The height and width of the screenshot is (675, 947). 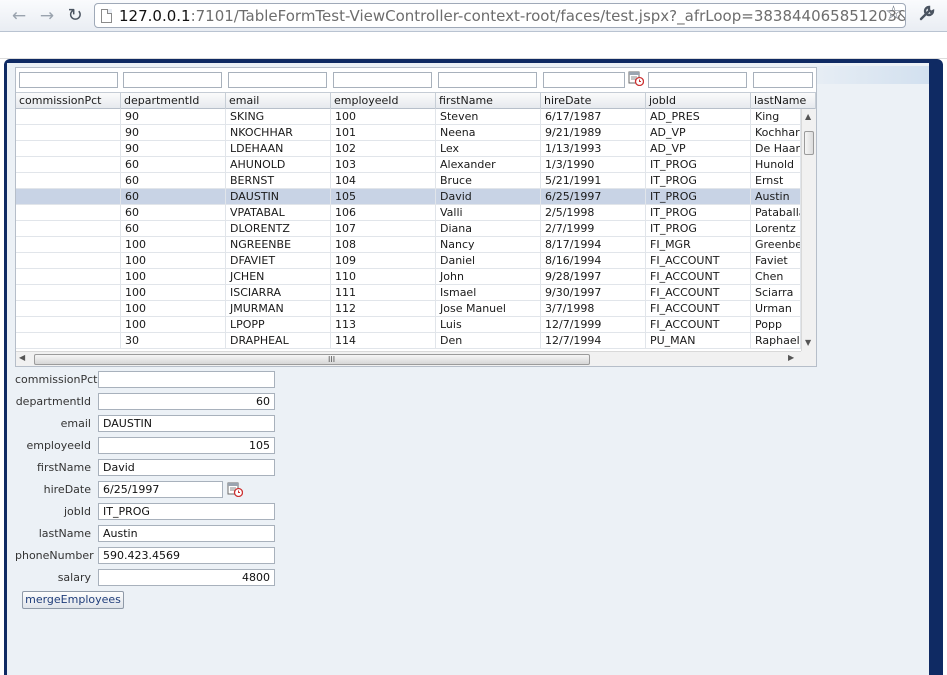 What do you see at coordinates (698, 116) in the screenshot?
I see `table-cell-jobId: AD_PRES` at bounding box center [698, 116].